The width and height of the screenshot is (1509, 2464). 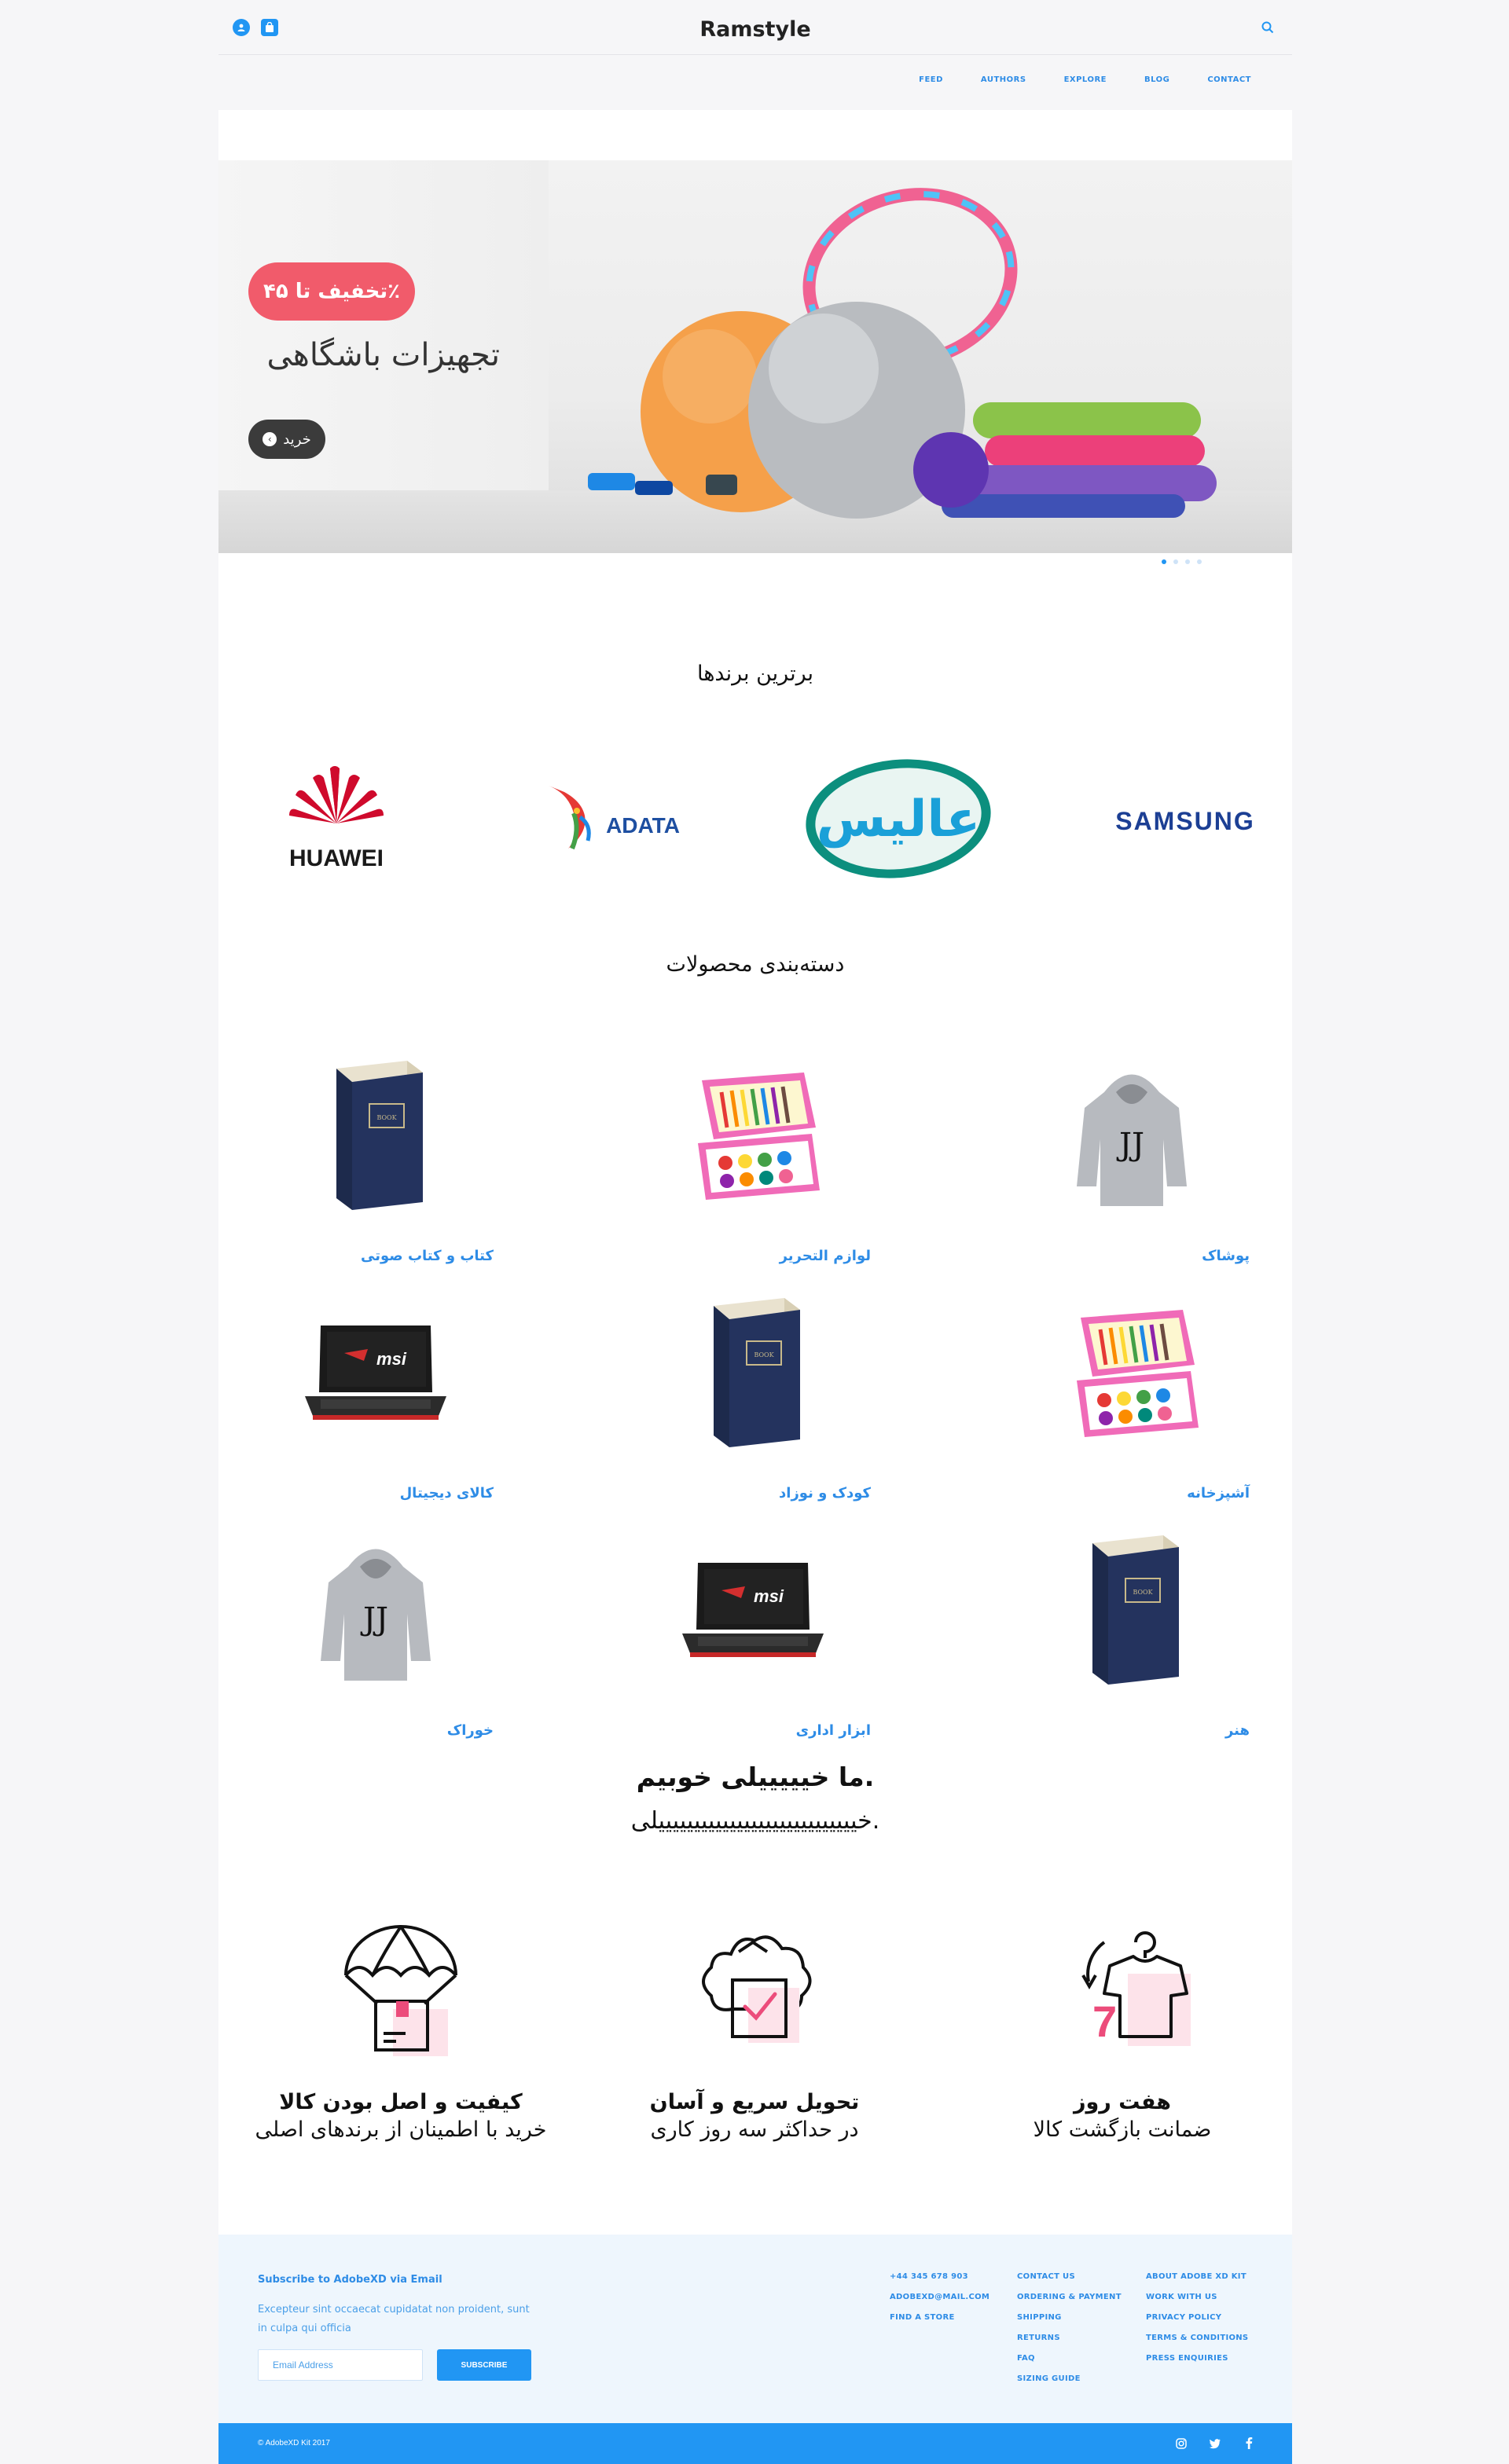 What do you see at coordinates (755, 964) in the screenshot?
I see `categories-title: دسته‌بندی محصولات` at bounding box center [755, 964].